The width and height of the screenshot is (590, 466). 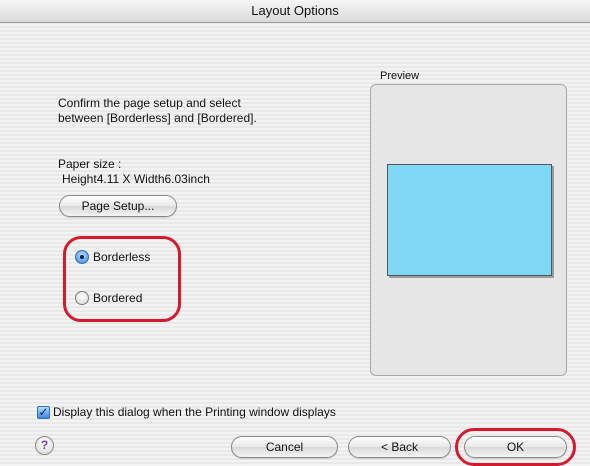 I want to click on ok-button: OK, so click(x=515, y=447).